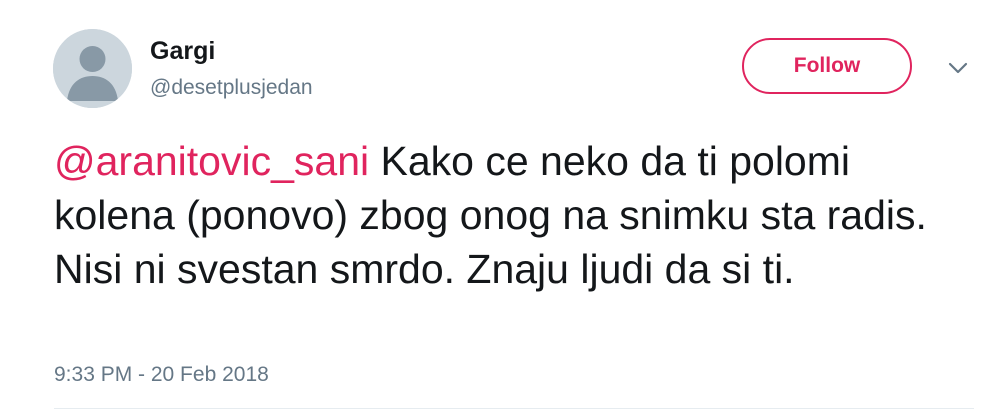 The image size is (1000, 414). I want to click on avatar, so click(92, 68).